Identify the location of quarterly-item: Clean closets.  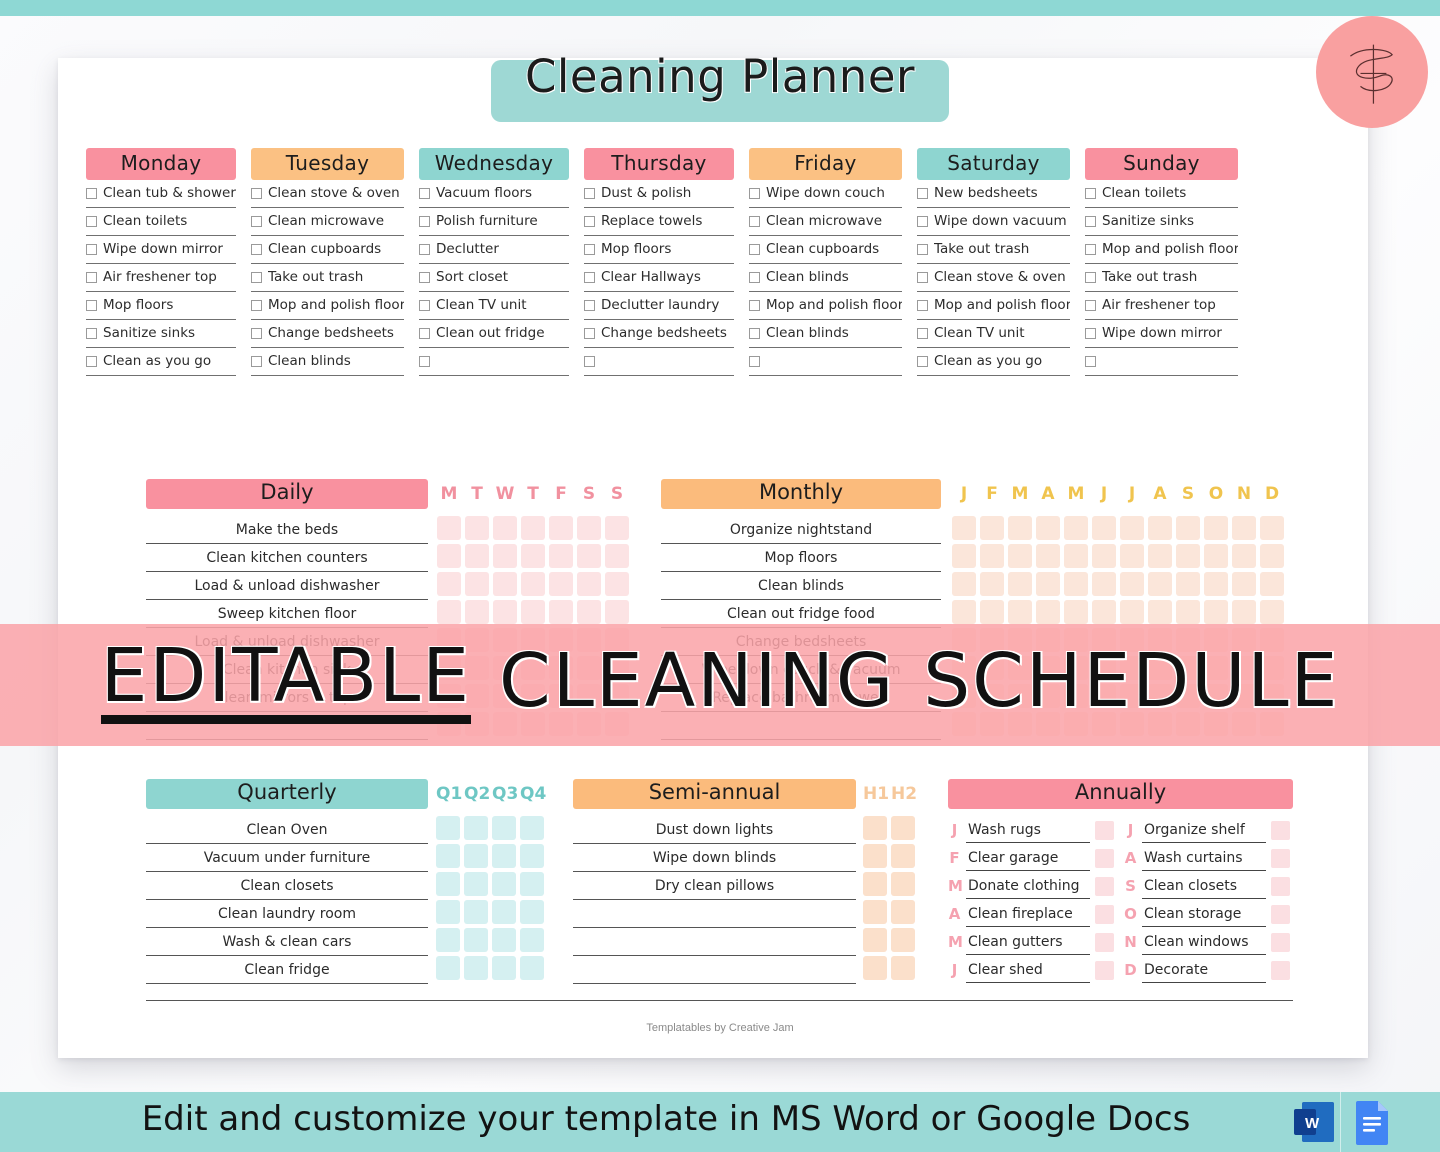
(287, 886).